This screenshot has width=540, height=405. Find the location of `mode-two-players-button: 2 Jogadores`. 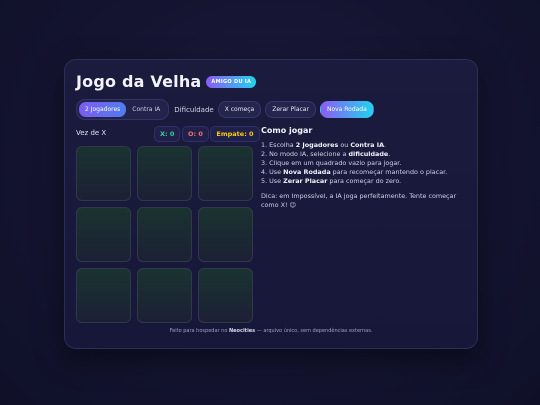

mode-two-players-button: 2 Jogadores is located at coordinates (103, 109).